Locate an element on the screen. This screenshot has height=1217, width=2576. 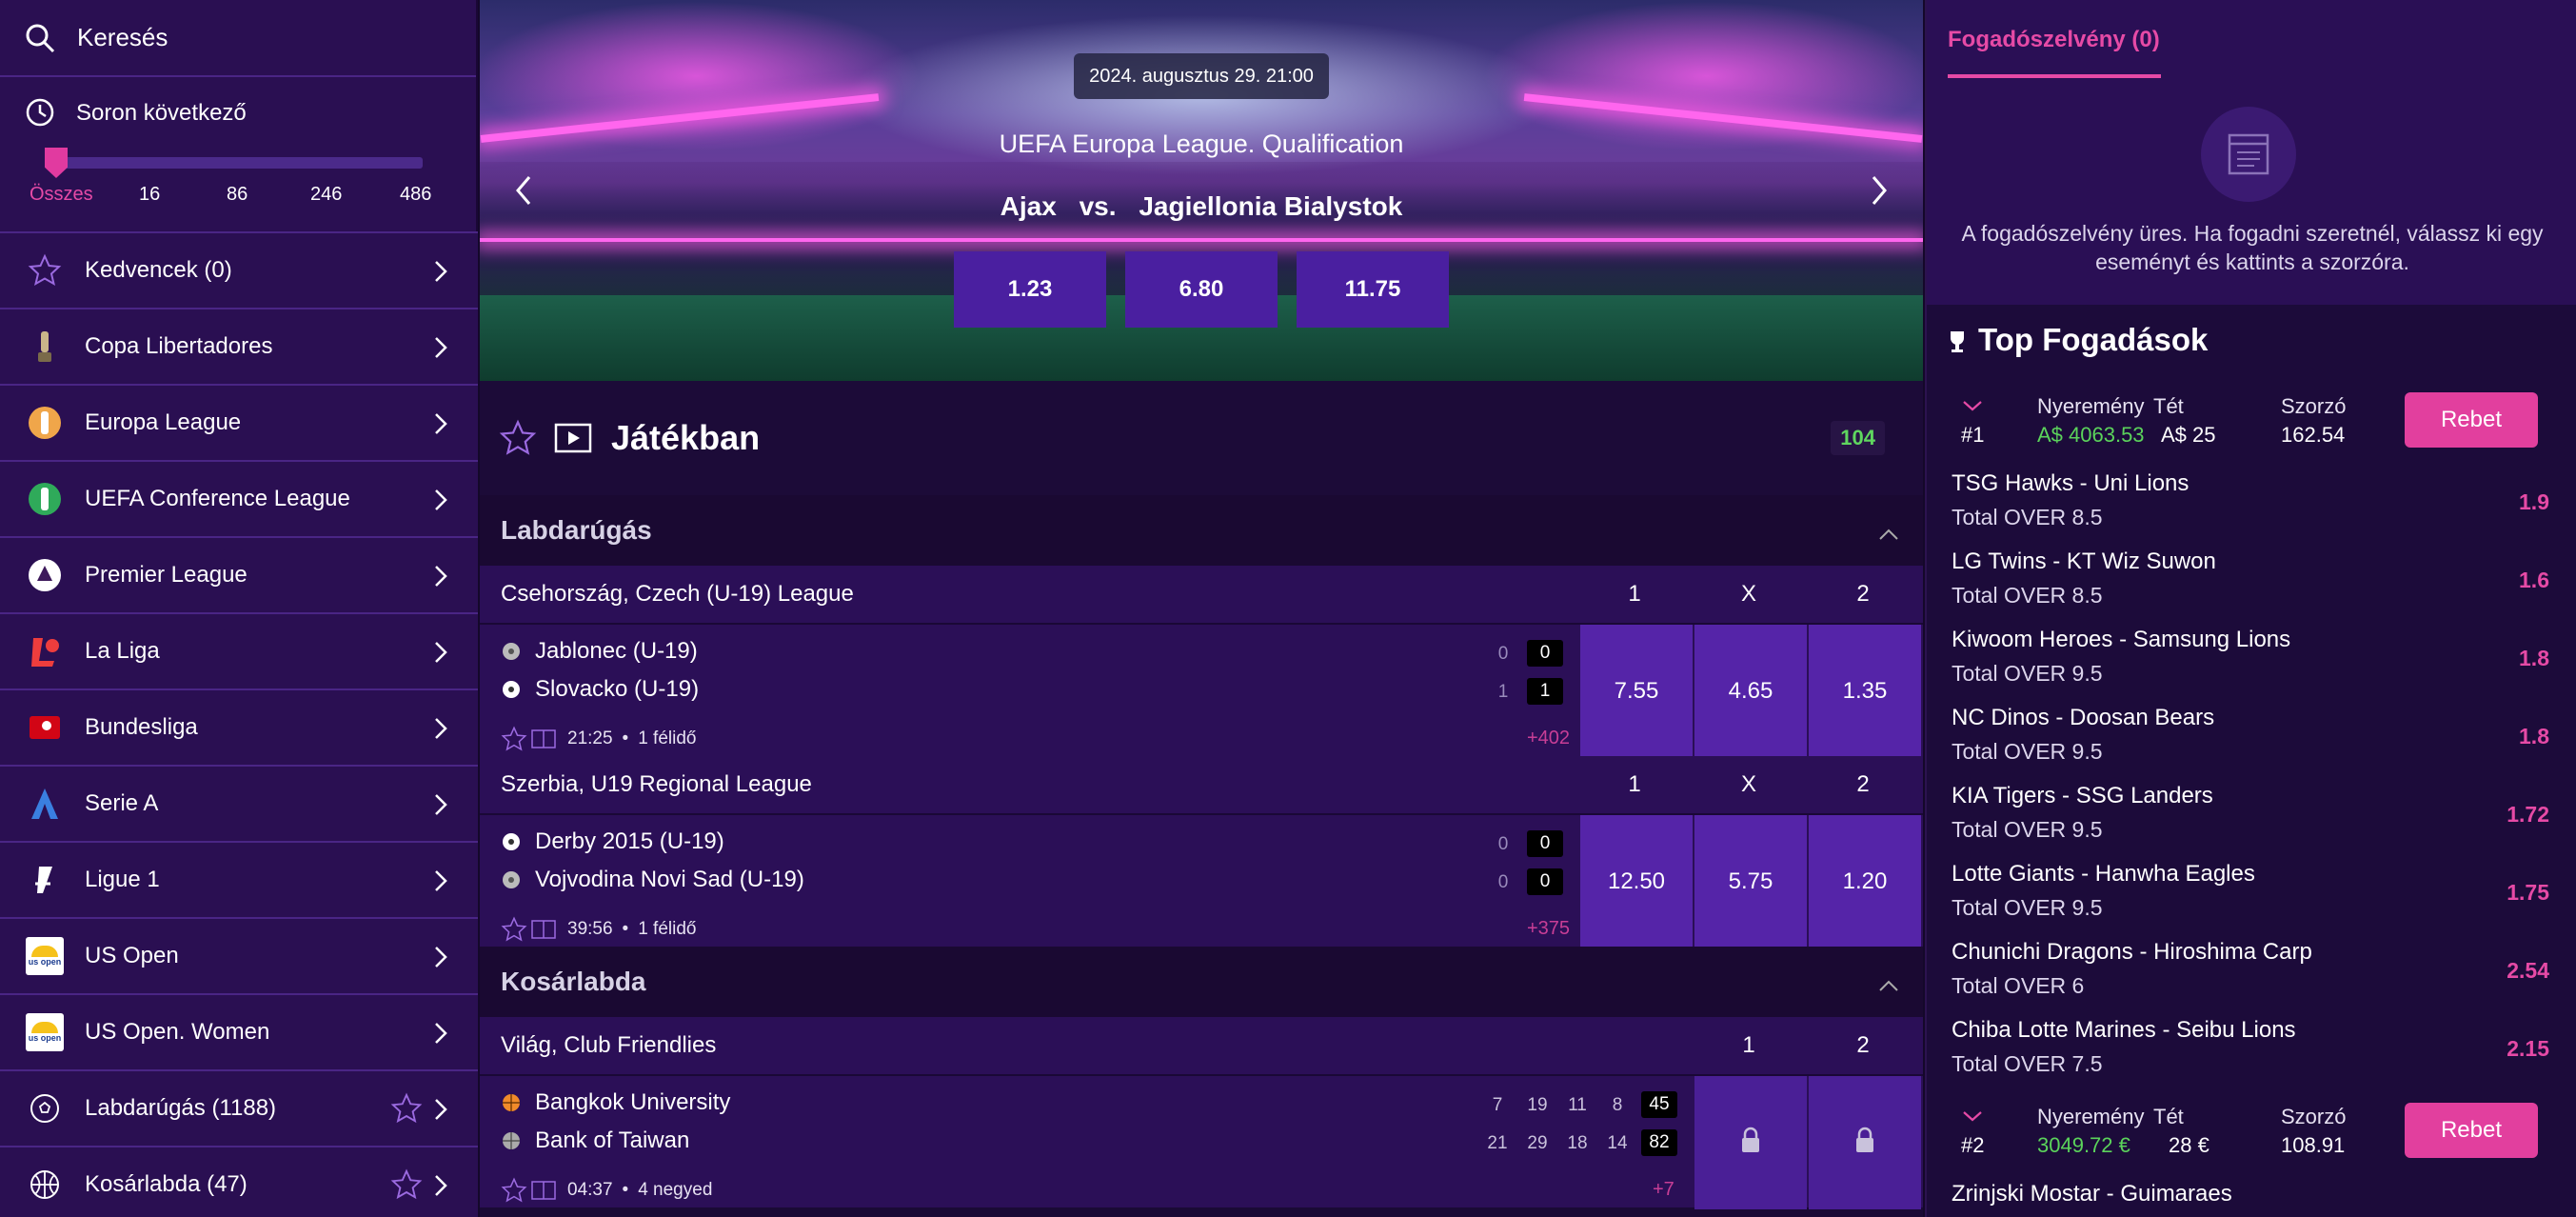
filter-all: Összes is located at coordinates (61, 195).